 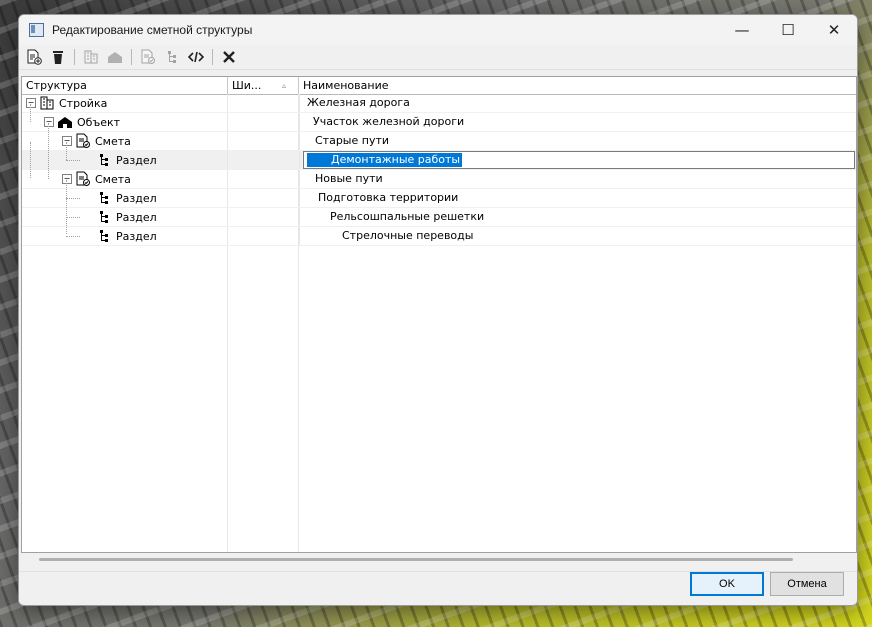 I want to click on app-icon, so click(x=36, y=30).